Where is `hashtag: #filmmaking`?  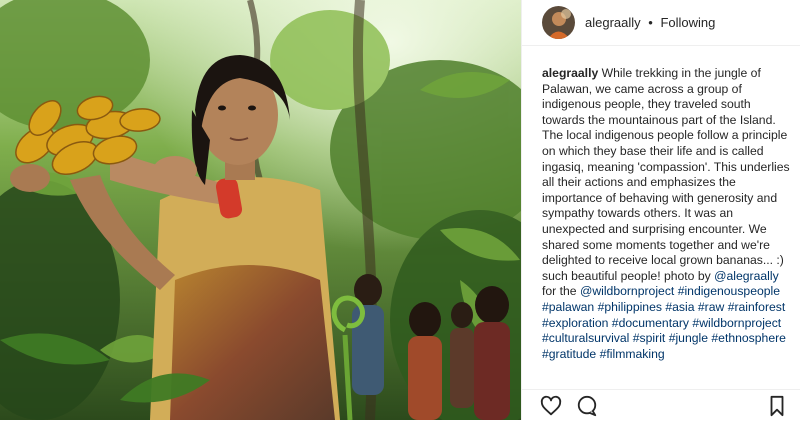
hashtag: #filmmaking is located at coordinates (632, 354).